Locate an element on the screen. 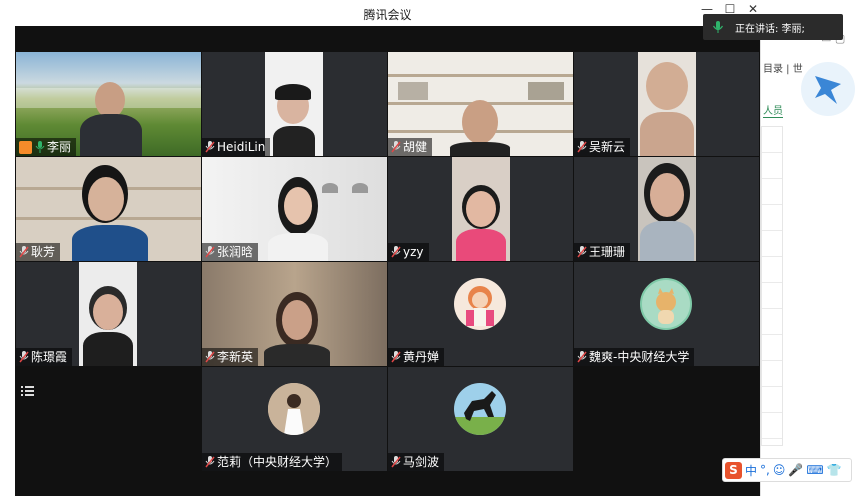  name-label: 胡健 is located at coordinates (410, 147).